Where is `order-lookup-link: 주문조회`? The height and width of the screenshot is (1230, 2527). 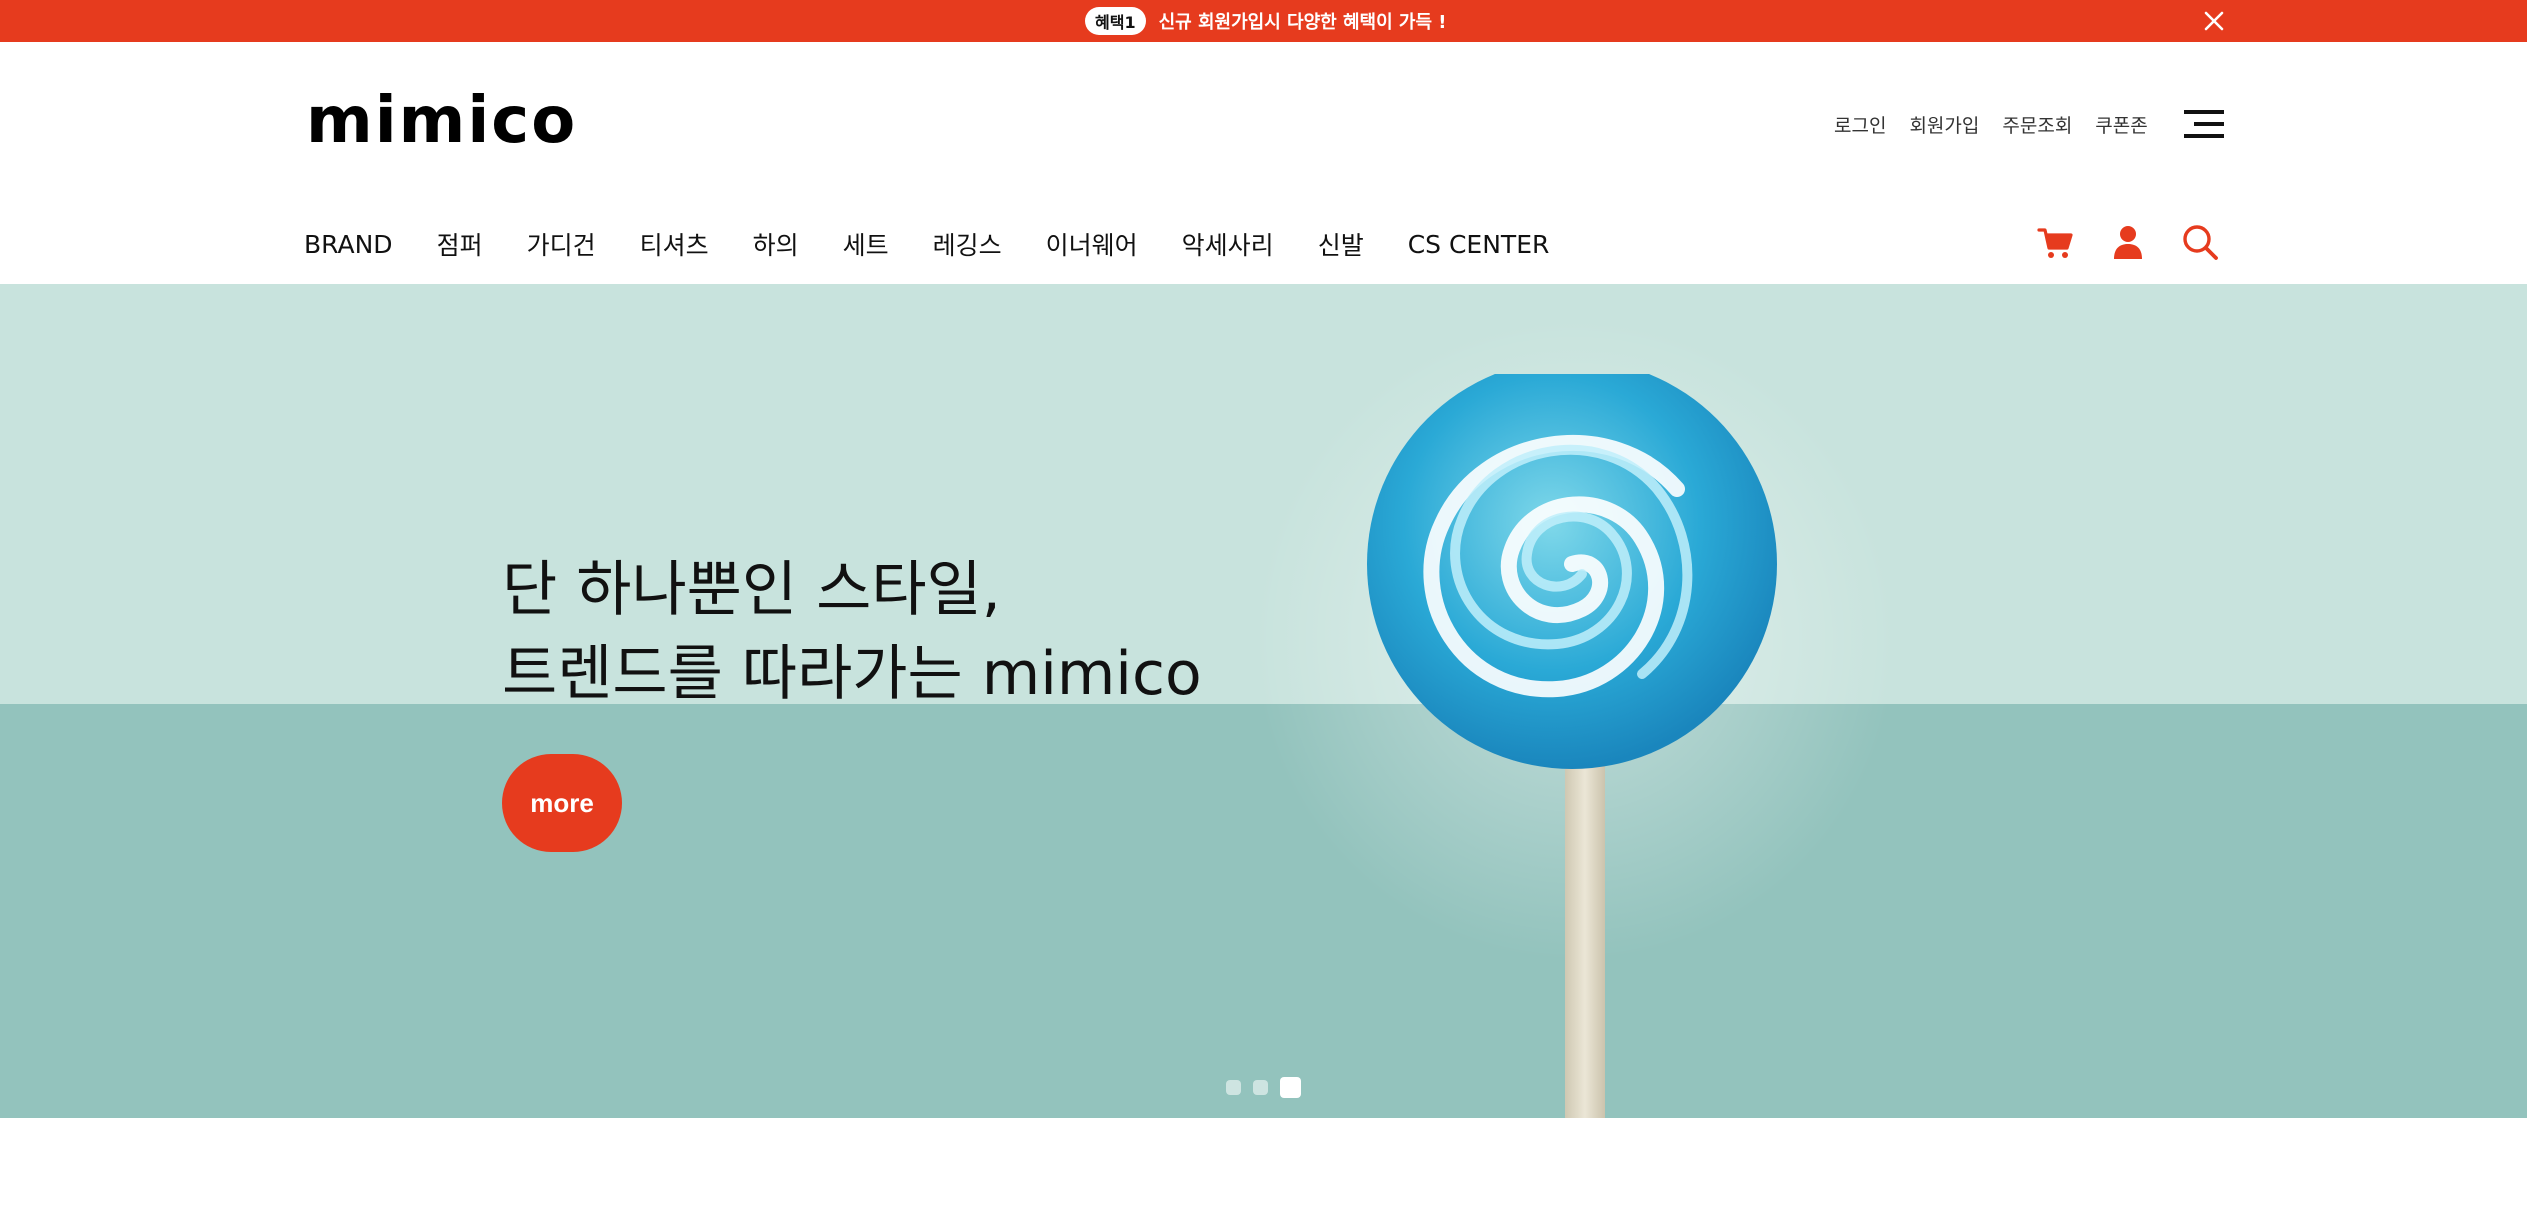 order-lookup-link: 주문조회 is located at coordinates (2037, 124).